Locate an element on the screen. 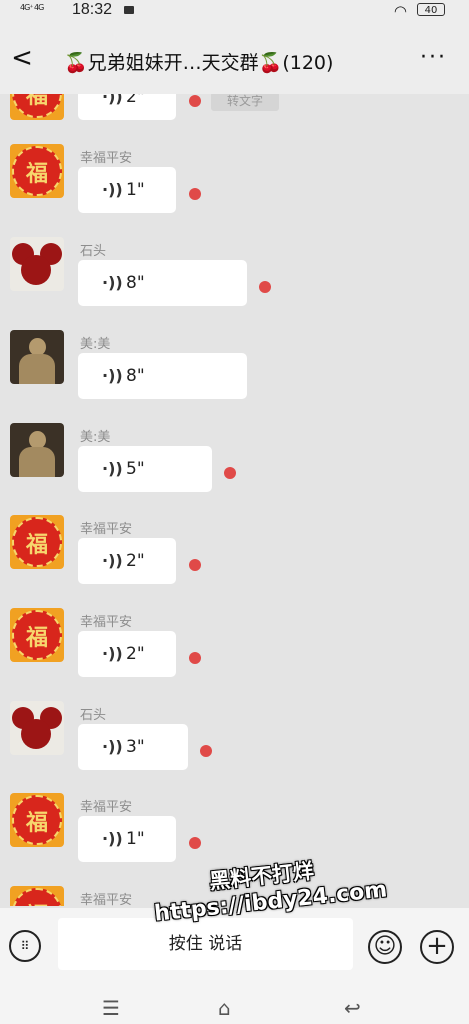  more-options-button: ··· is located at coordinates (433, 57).